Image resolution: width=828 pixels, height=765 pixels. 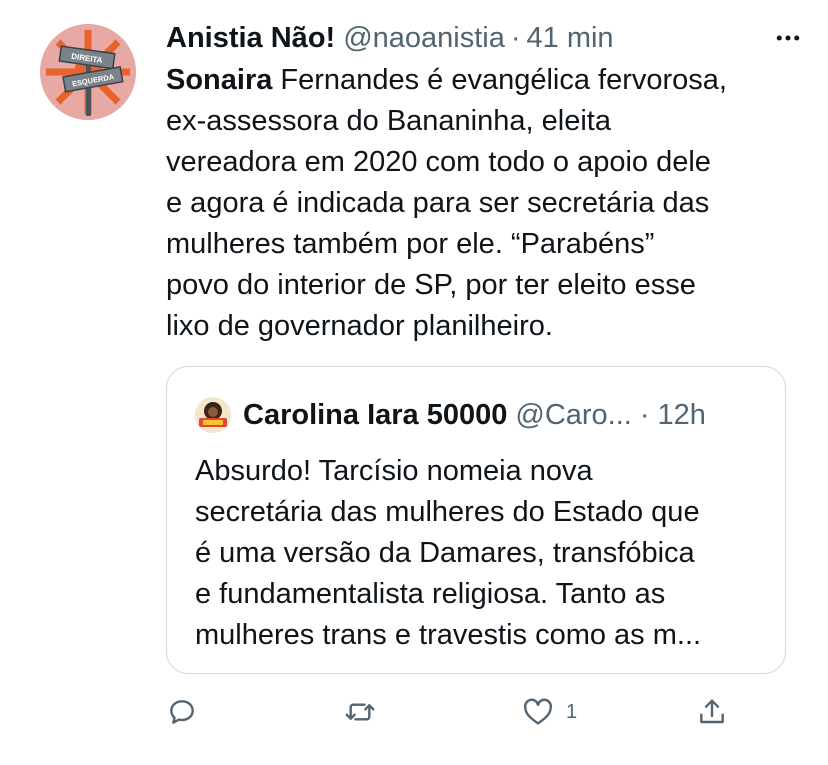 I want to click on tweet-timestamp: 41 min, so click(x=570, y=38).